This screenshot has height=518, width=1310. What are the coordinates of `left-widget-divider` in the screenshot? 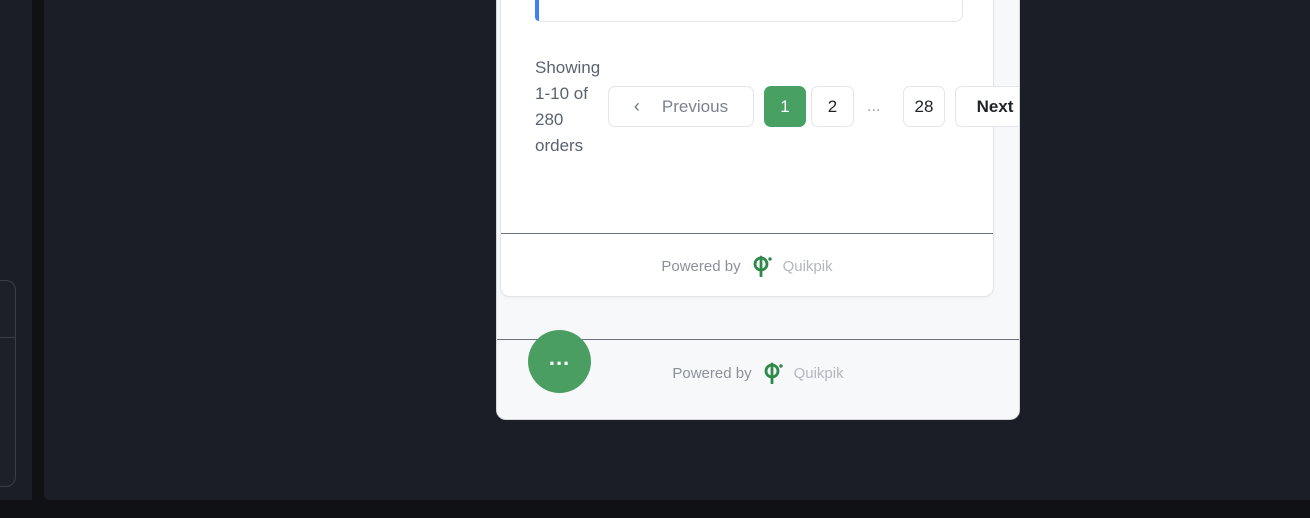 It's located at (7, 337).